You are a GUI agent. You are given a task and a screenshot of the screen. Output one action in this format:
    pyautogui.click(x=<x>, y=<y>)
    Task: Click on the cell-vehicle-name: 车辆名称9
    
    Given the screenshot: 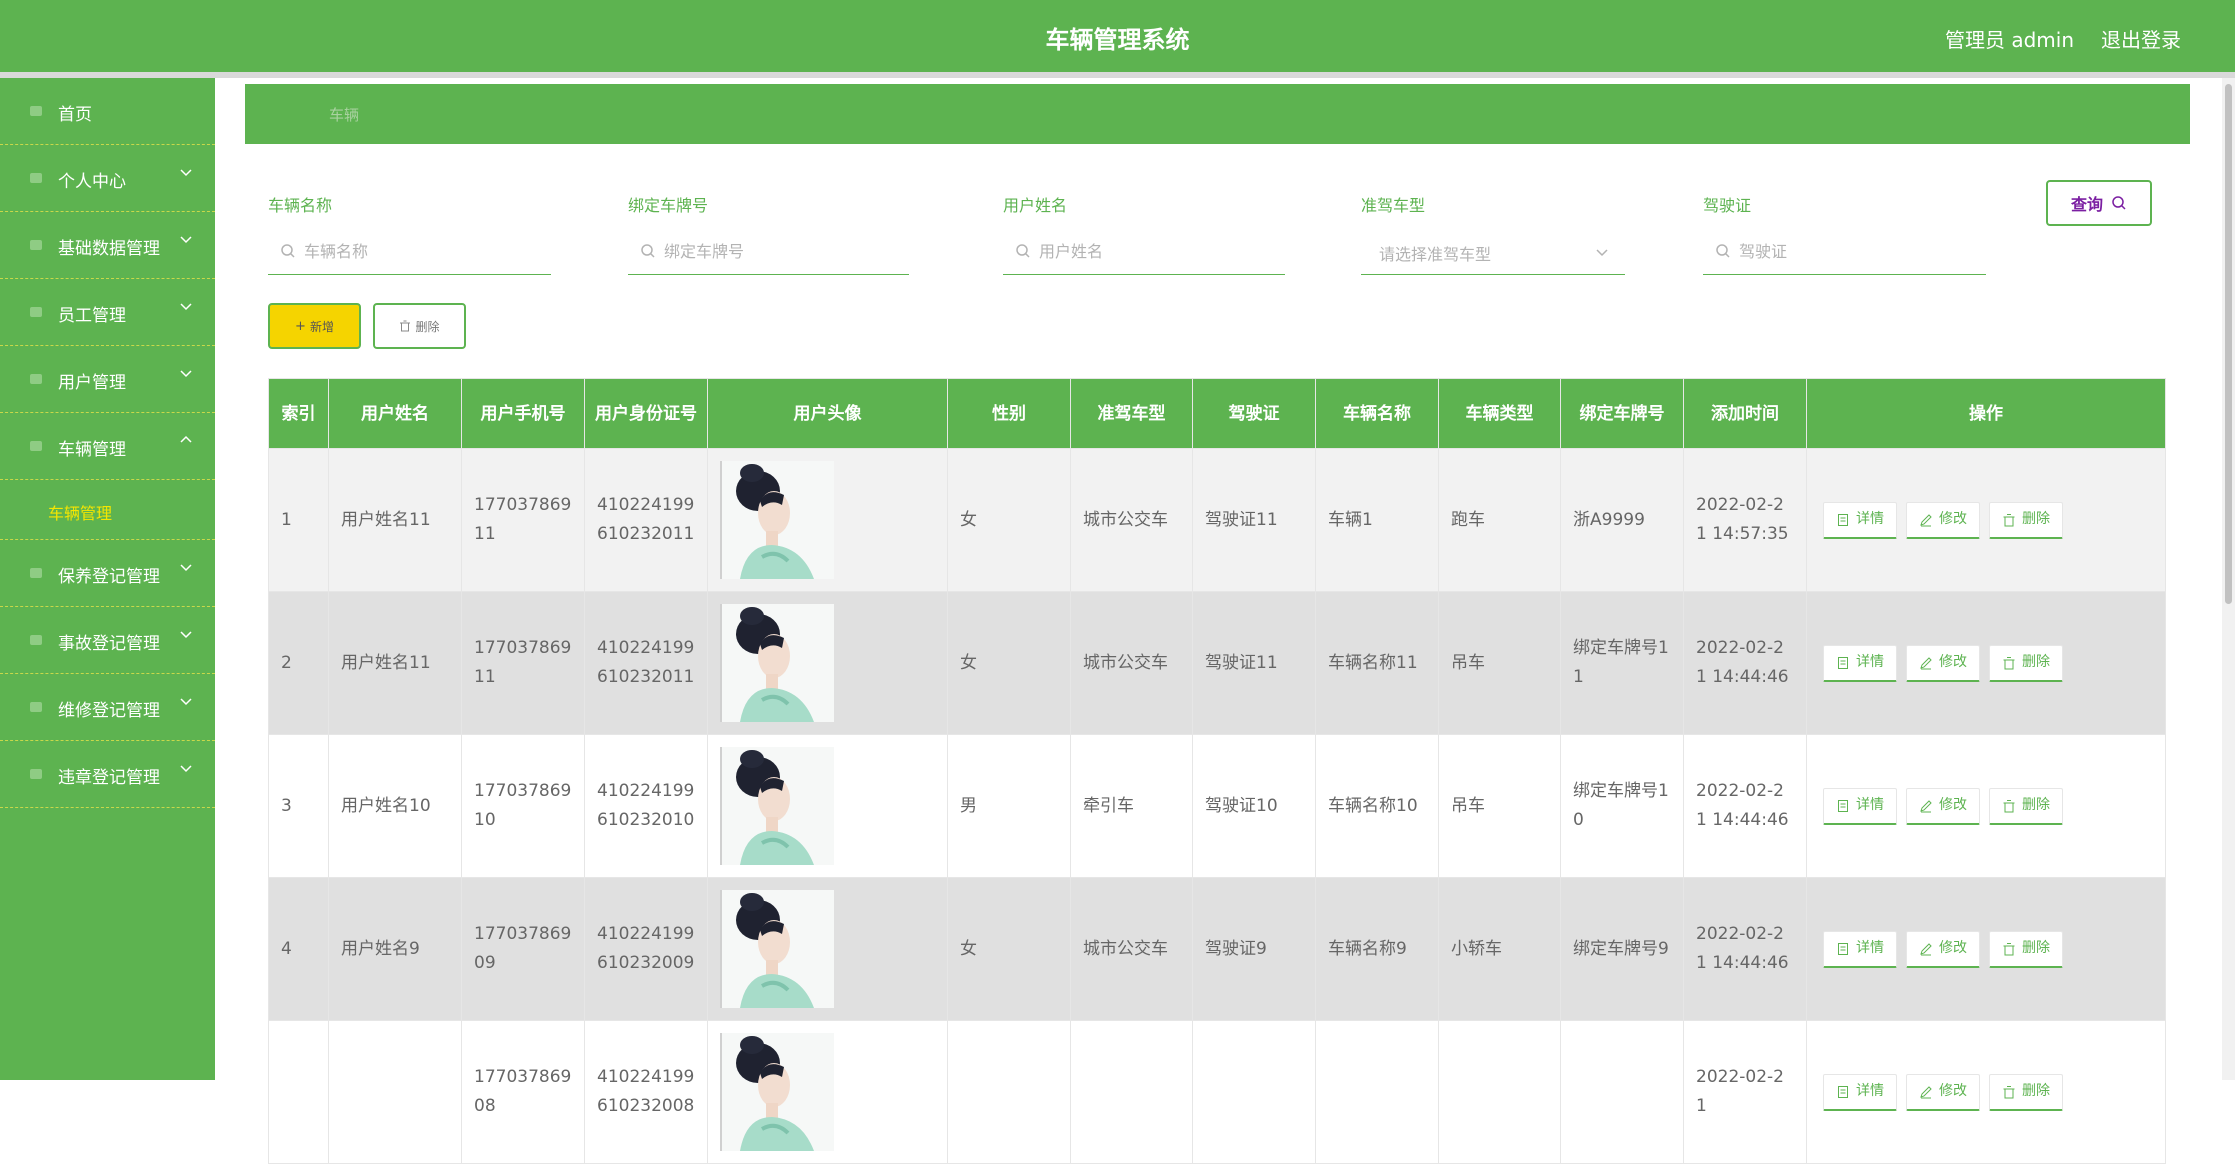 What is the action you would take?
    pyautogui.click(x=1377, y=949)
    